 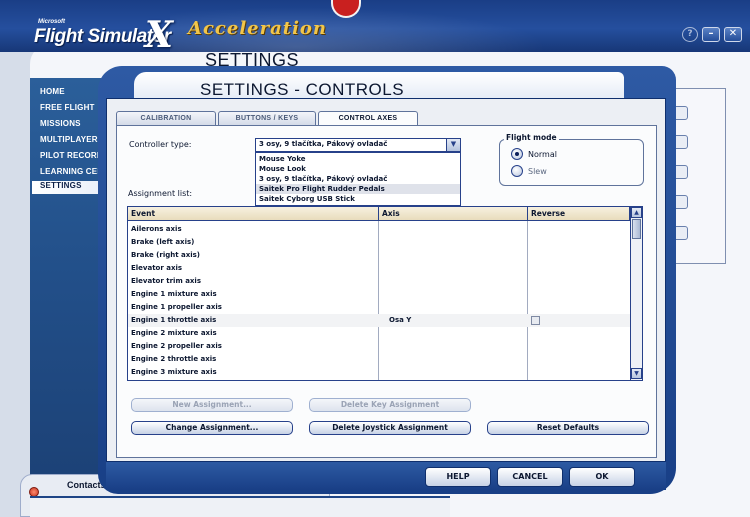 I want to click on logo-x: X, so click(x=159, y=35).